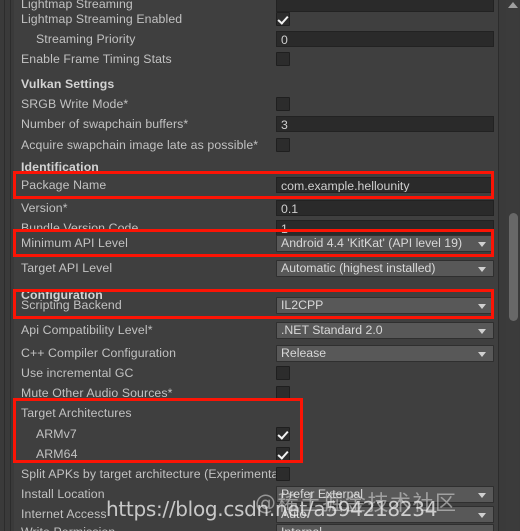  I want to click on dropdown-install-location: Prefer External, so click(385, 494).